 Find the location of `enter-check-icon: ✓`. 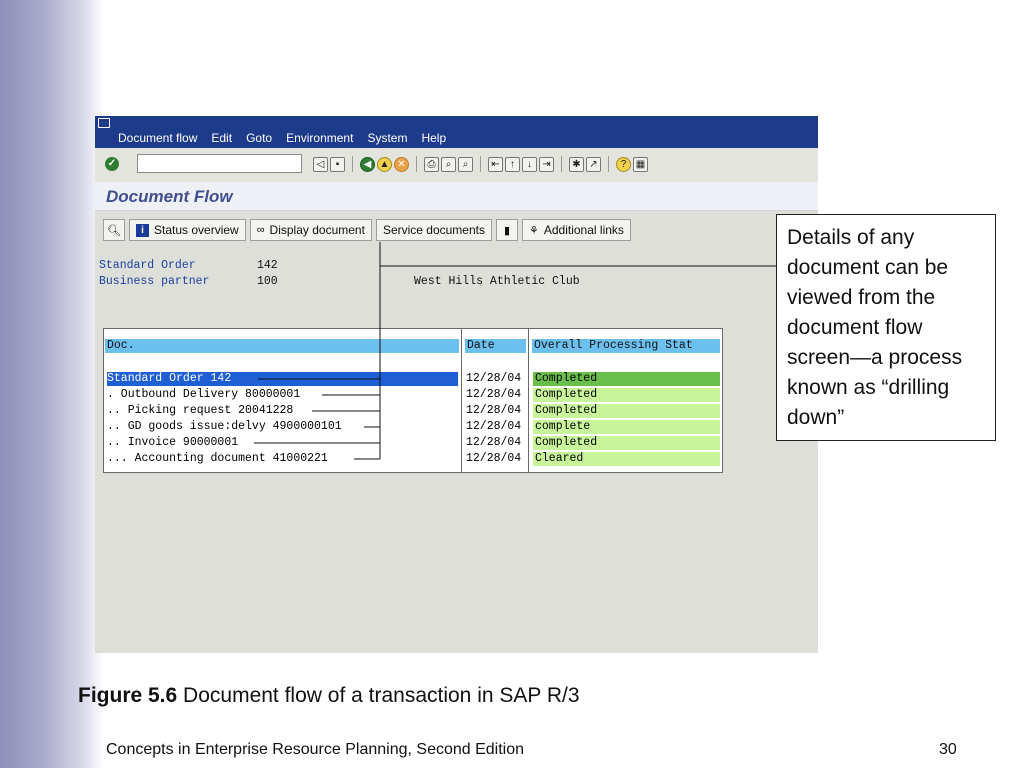

enter-check-icon: ✓ is located at coordinates (112, 164).